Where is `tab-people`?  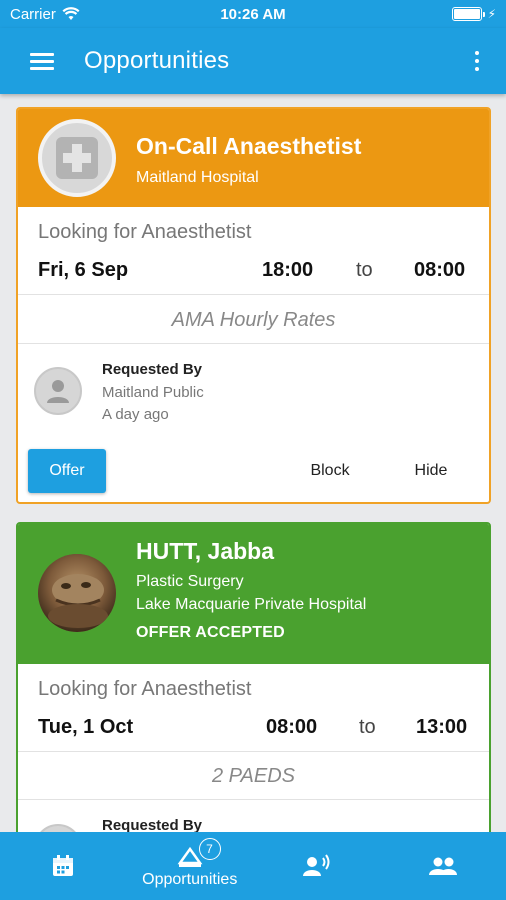
tab-people is located at coordinates (443, 866).